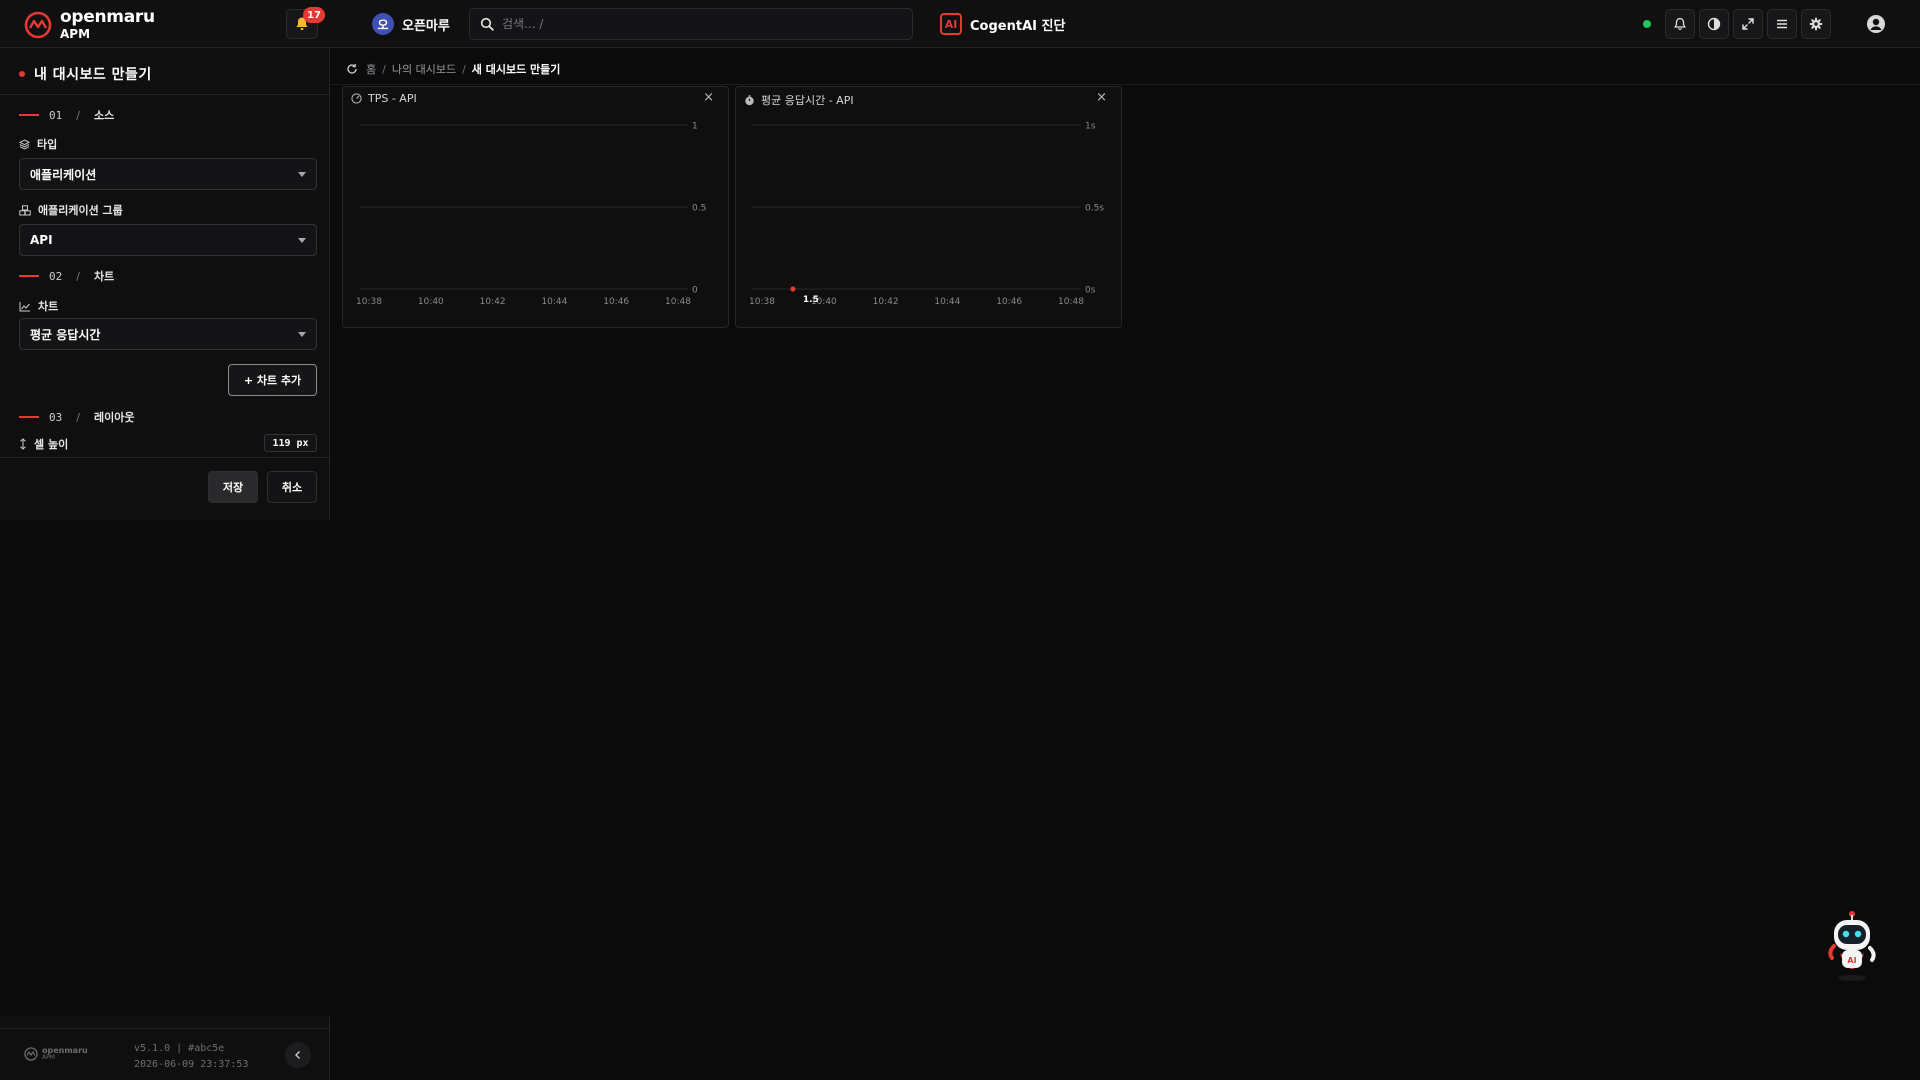 The width and height of the screenshot is (1920, 1080). I want to click on expand-icon, so click(1748, 24).